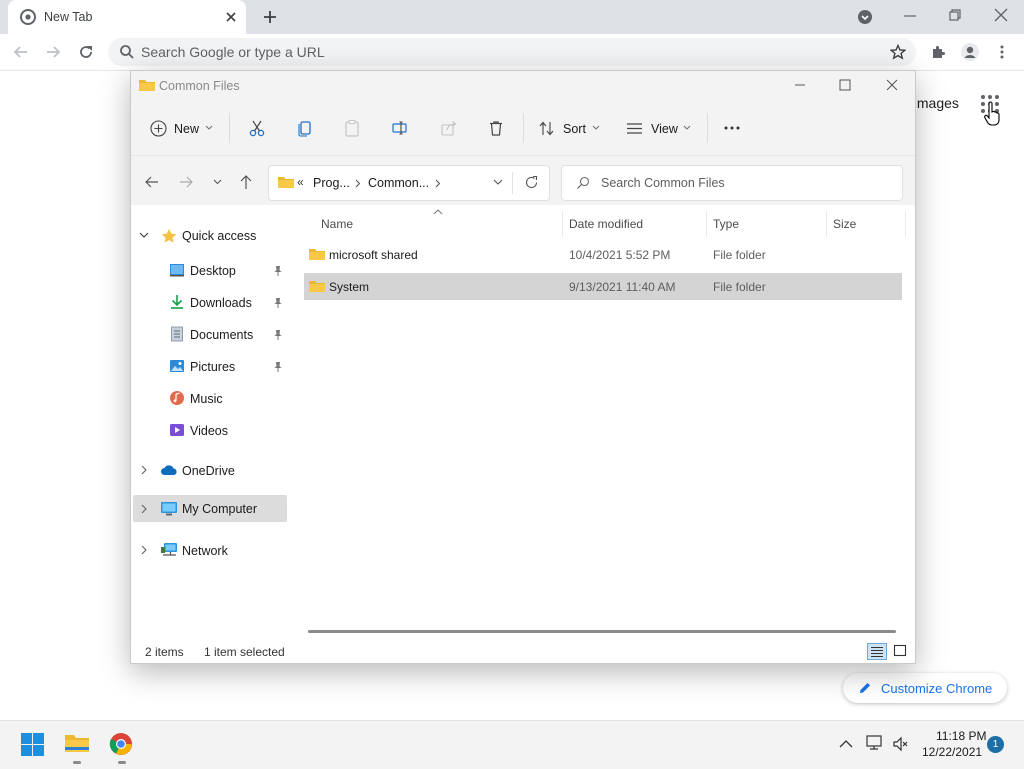 Image resolution: width=1024 pixels, height=769 pixels. Describe the element at coordinates (449, 128) in the screenshot. I see `share-icon` at that location.